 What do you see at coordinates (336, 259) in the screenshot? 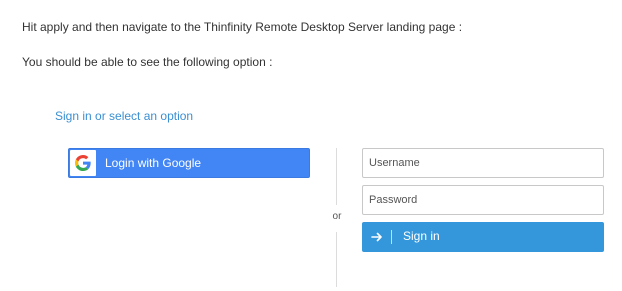
I see `divider-line-bottom` at bounding box center [336, 259].